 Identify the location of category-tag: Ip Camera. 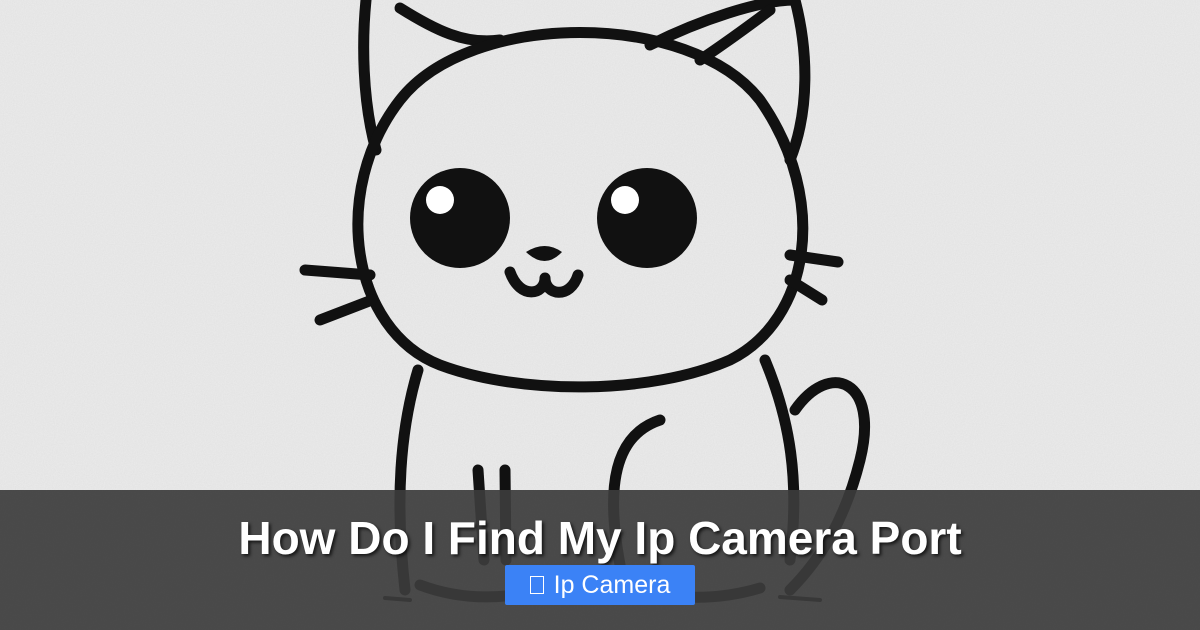
(600, 585).